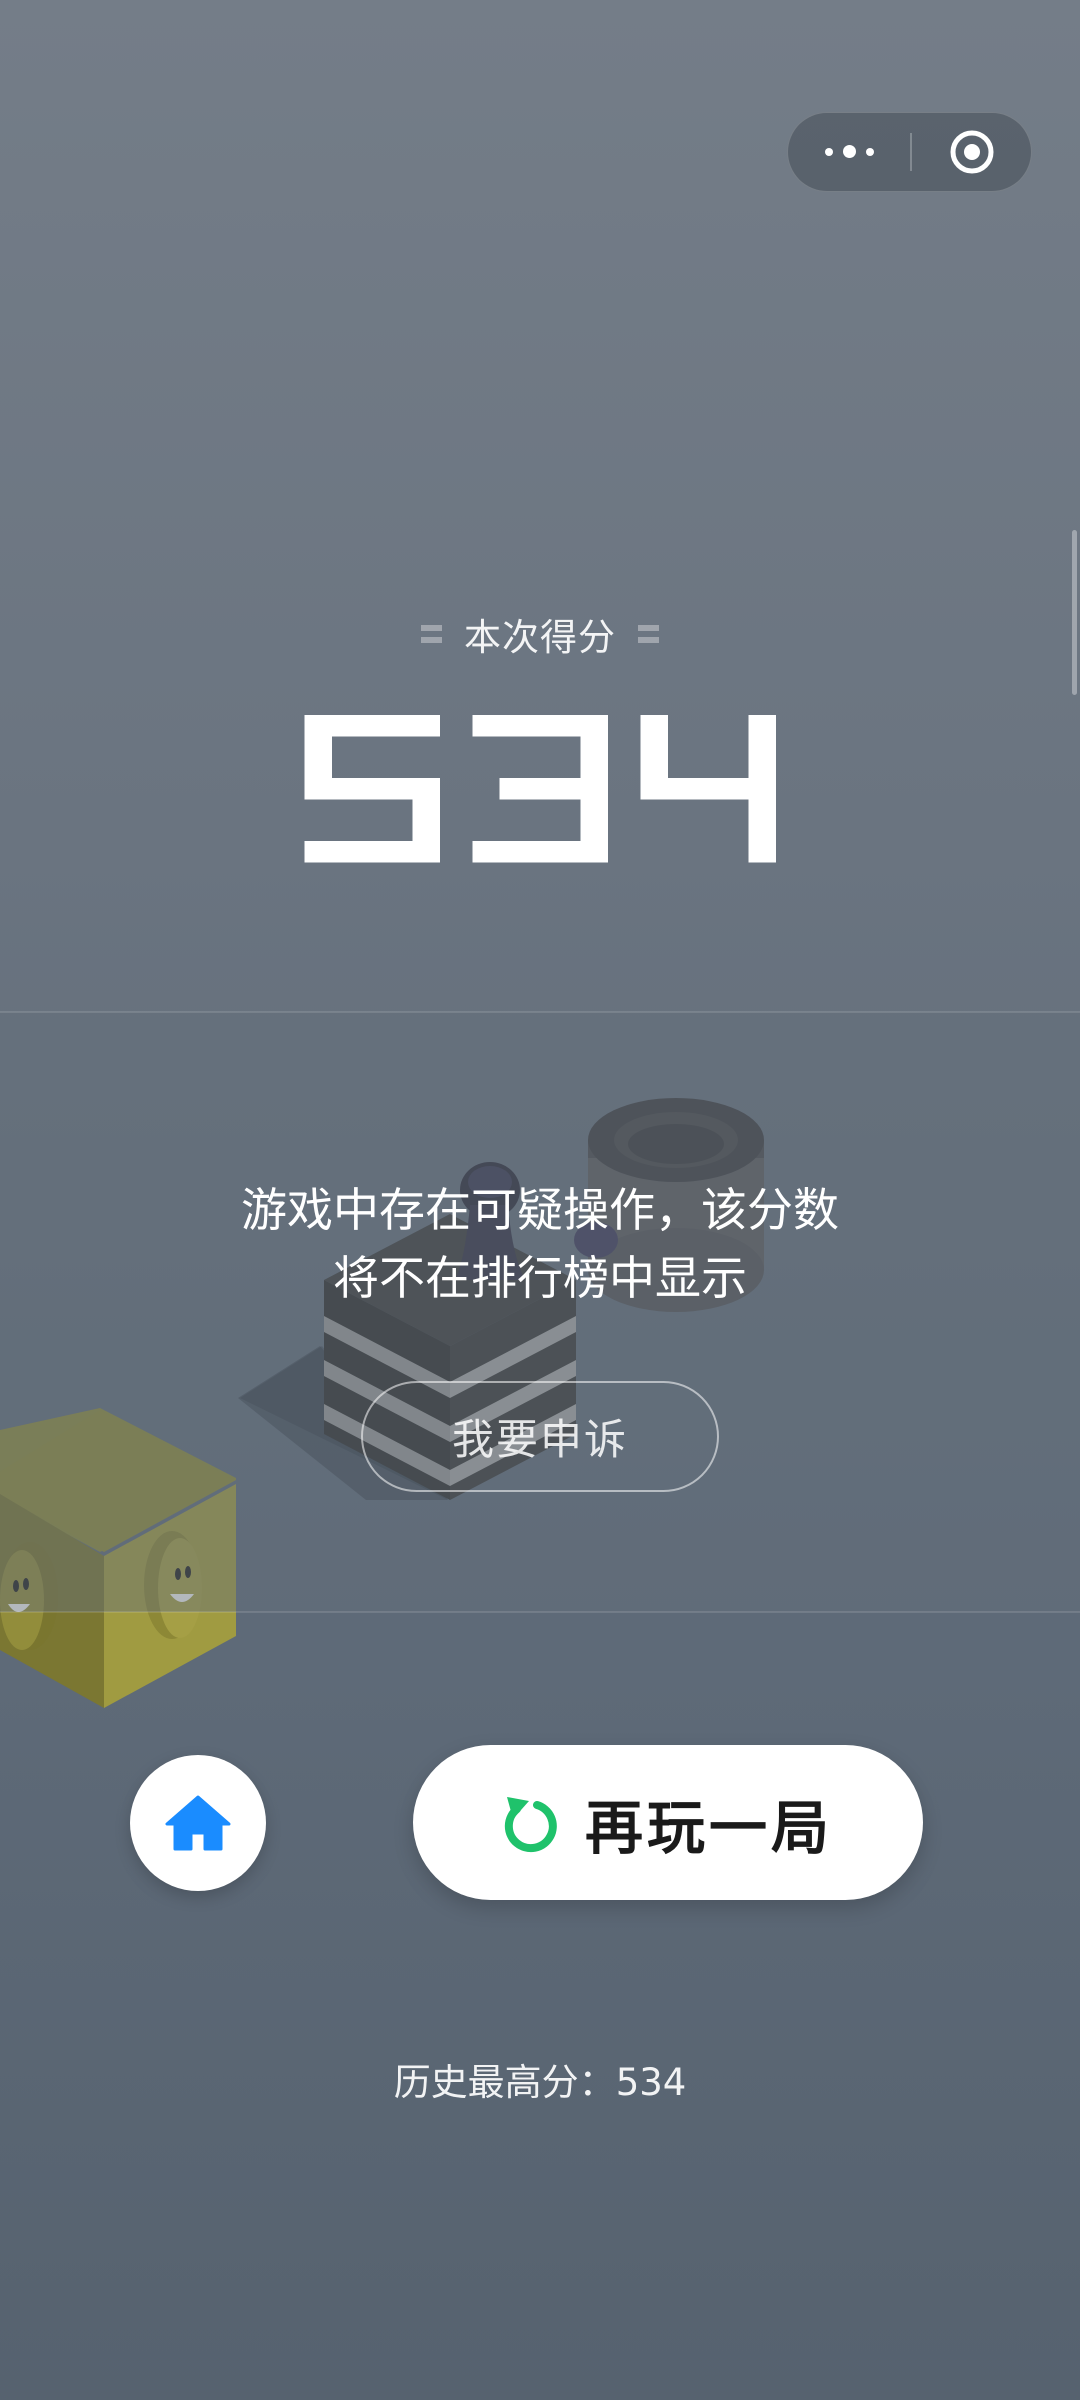 Image resolution: width=1080 pixels, height=2400 pixels. I want to click on divider-bottom, so click(540, 1612).